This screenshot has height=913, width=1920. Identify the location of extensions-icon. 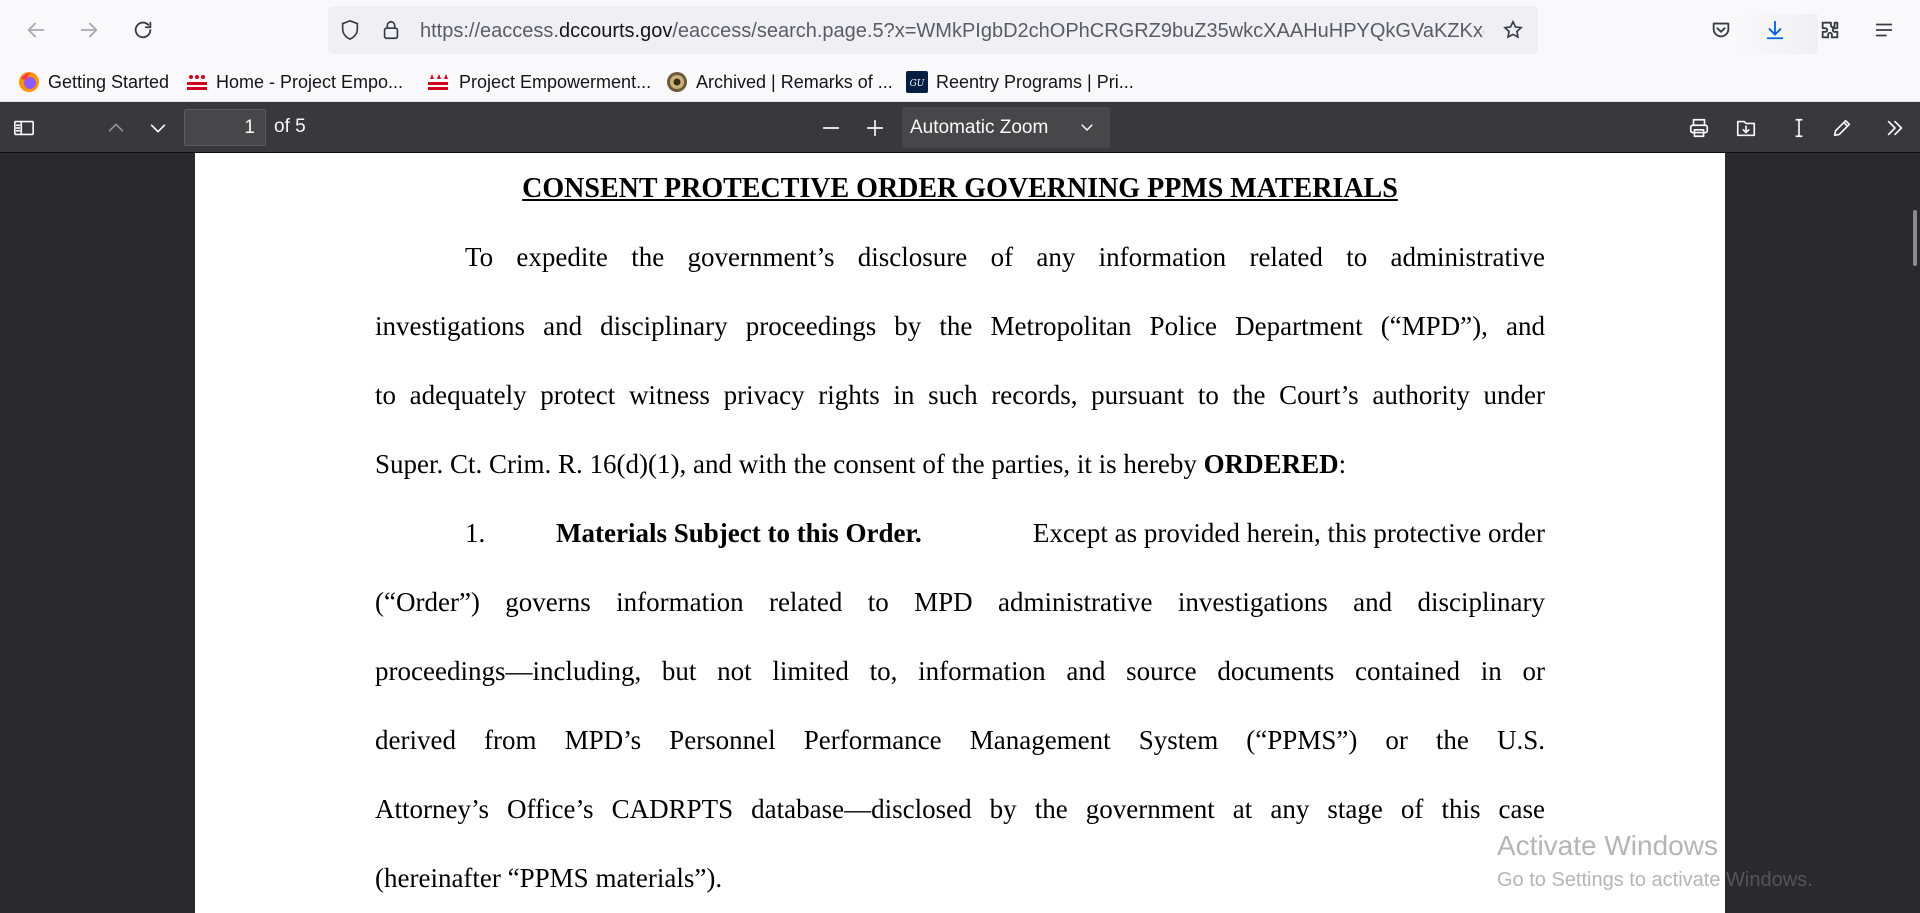
(1830, 30).